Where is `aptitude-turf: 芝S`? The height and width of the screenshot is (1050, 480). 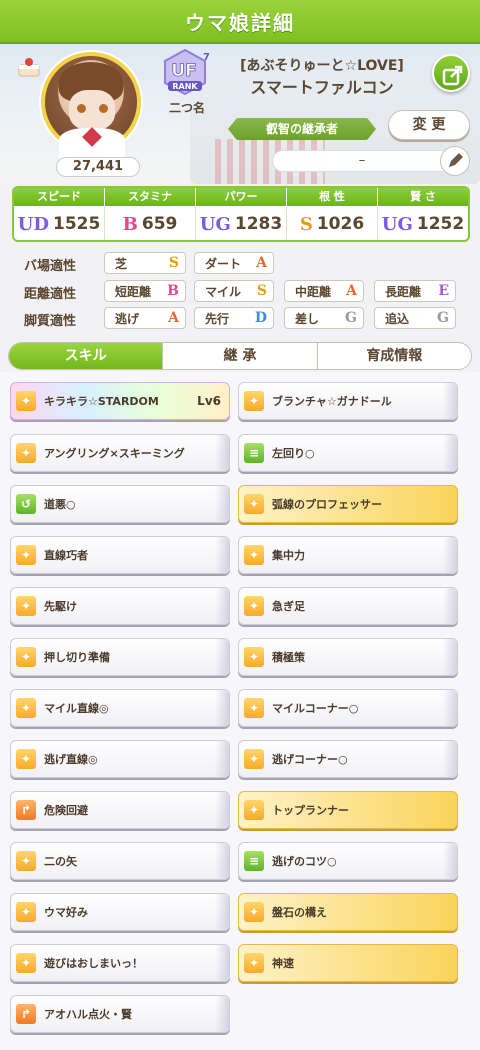
aptitude-turf: 芝S is located at coordinates (145, 263).